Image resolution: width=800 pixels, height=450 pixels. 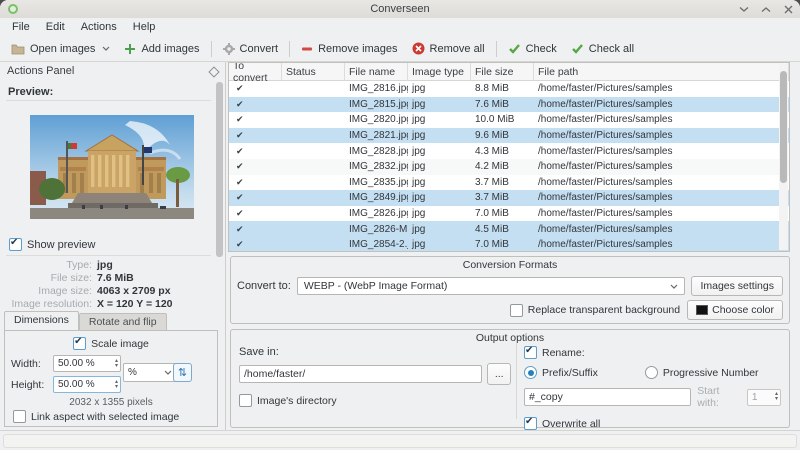 I want to click on panel-scrollbar, so click(x=219, y=169).